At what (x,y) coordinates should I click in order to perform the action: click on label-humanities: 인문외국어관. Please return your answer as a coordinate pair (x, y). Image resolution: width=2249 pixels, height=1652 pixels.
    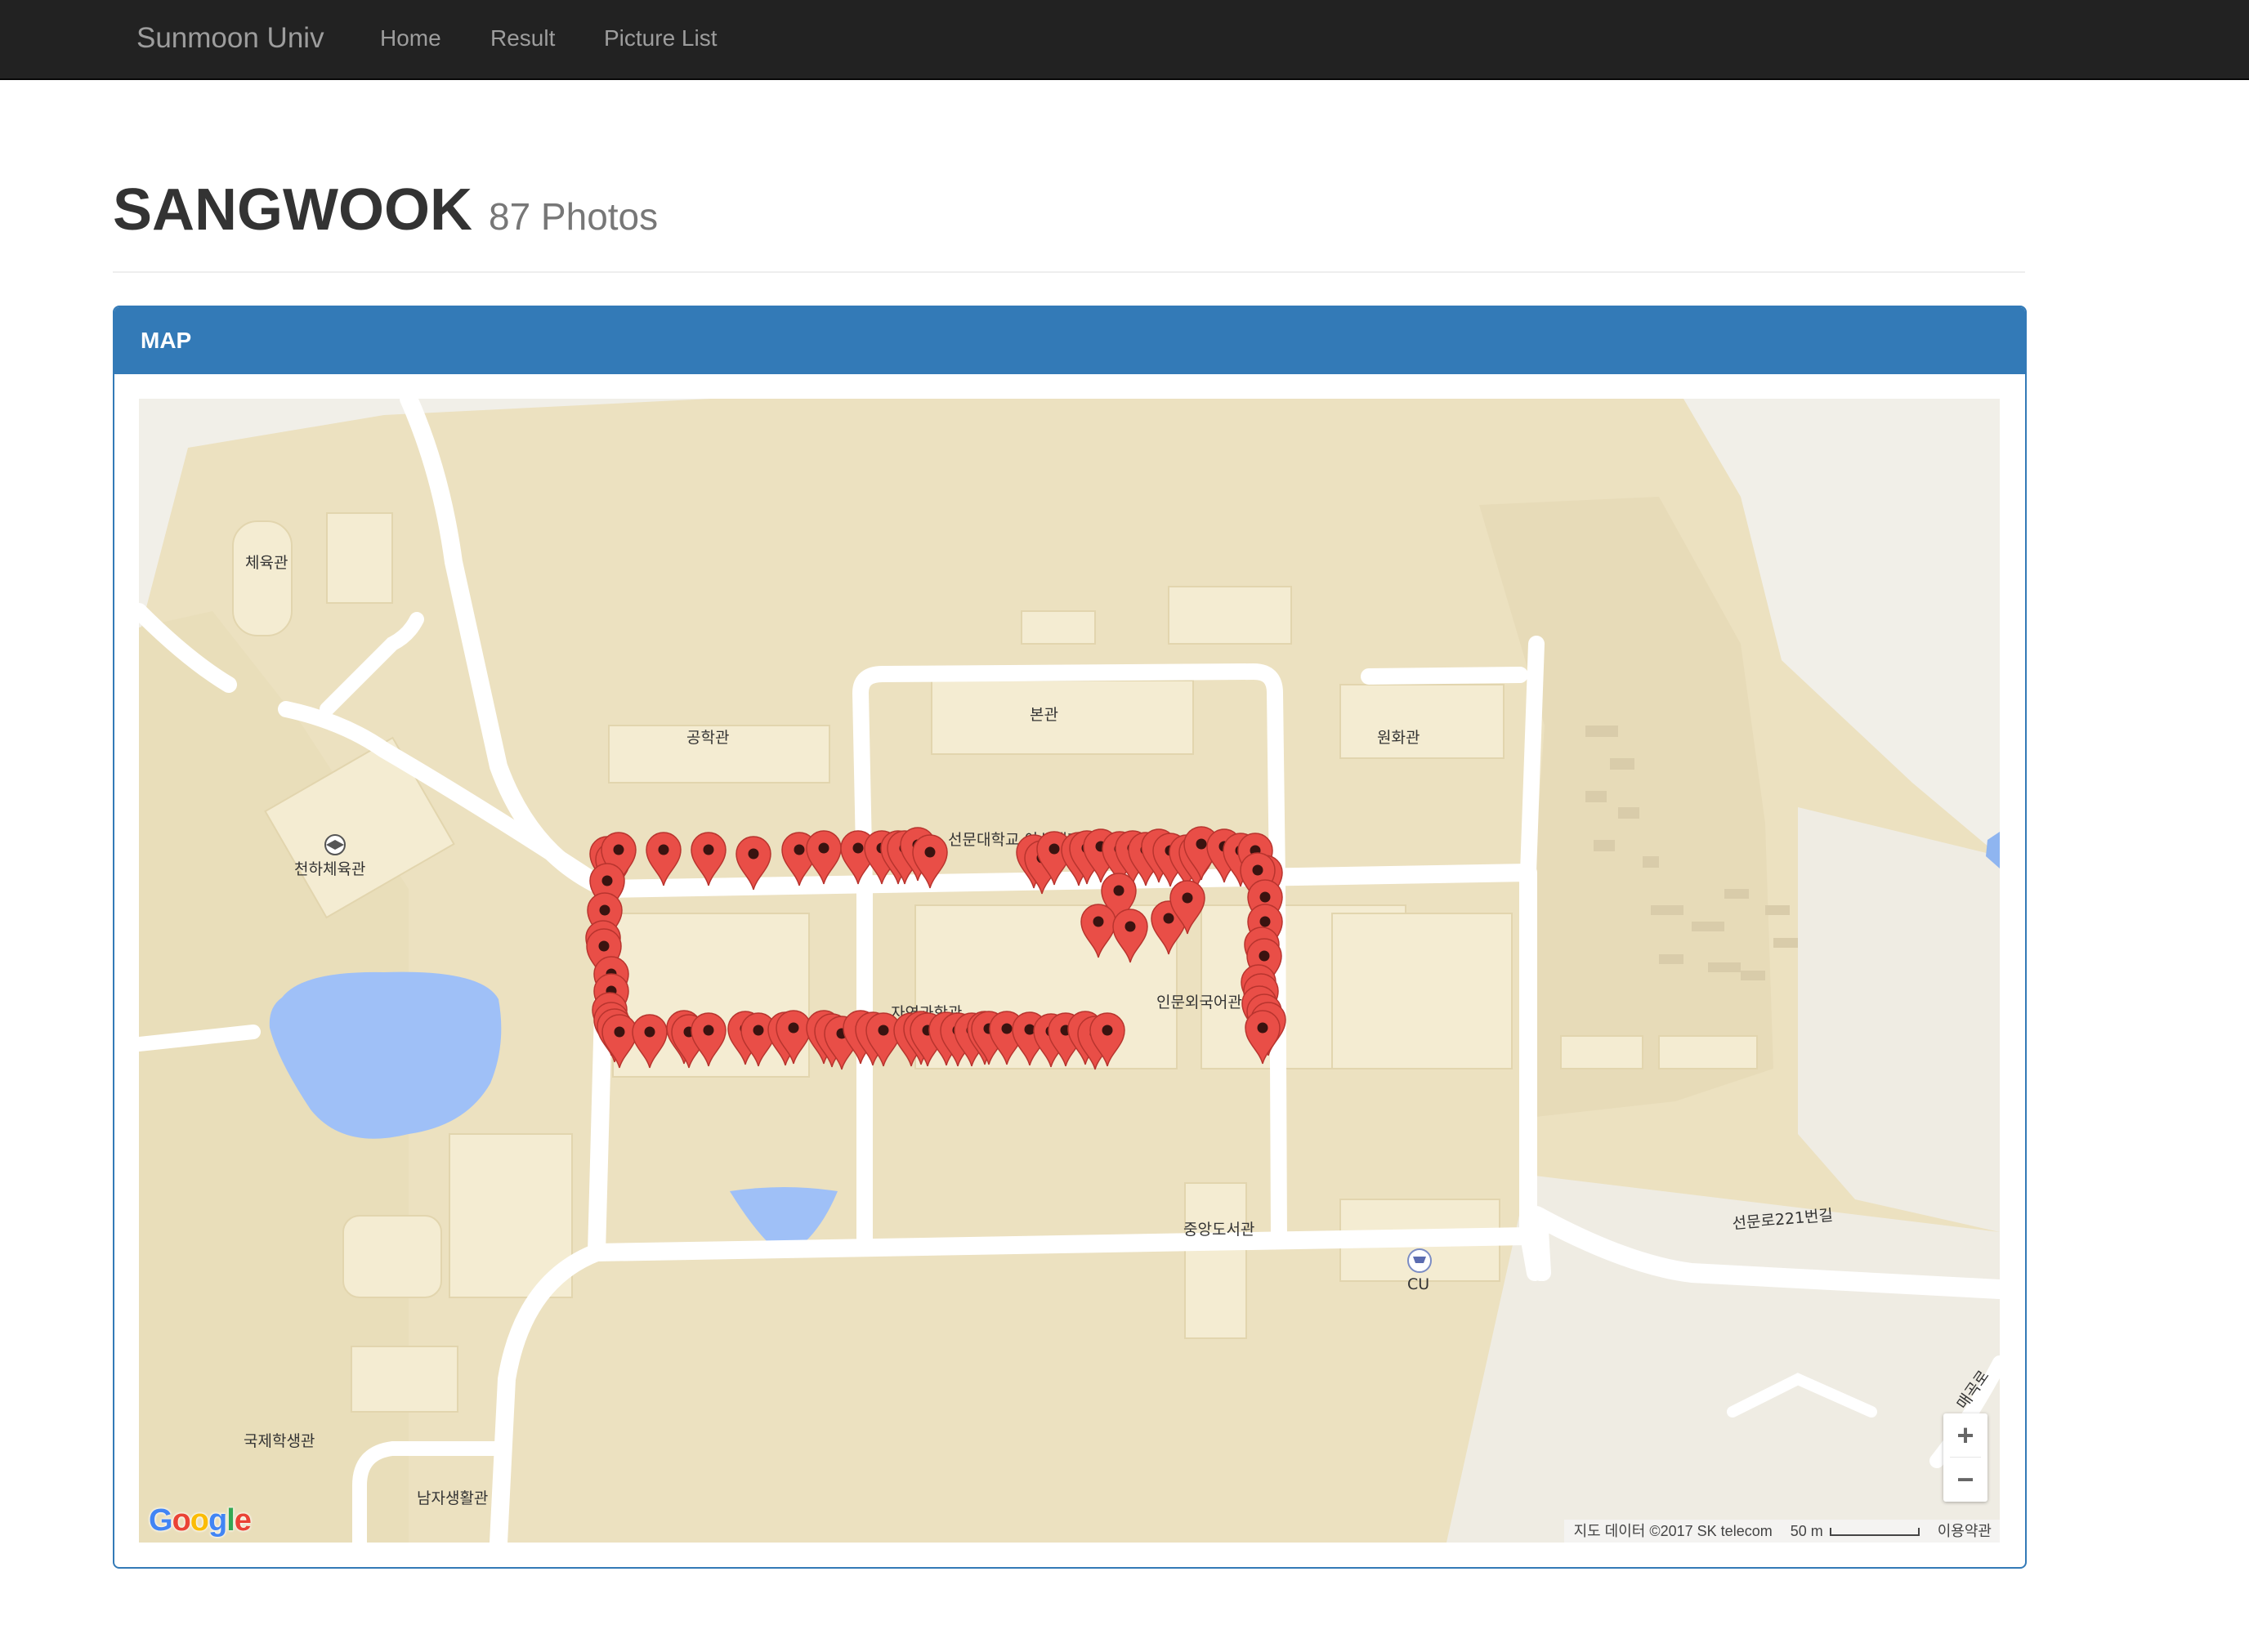
    Looking at the image, I should click on (1199, 1002).